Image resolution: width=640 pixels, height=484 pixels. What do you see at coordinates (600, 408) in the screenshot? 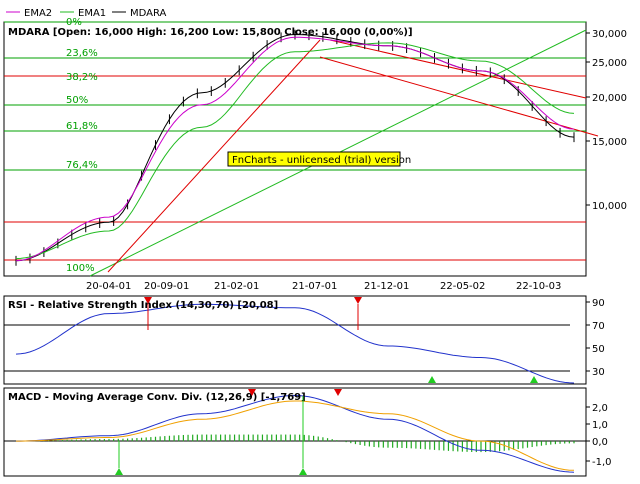
I see `macd-ytick-label-2: 2,0` at bounding box center [600, 408].